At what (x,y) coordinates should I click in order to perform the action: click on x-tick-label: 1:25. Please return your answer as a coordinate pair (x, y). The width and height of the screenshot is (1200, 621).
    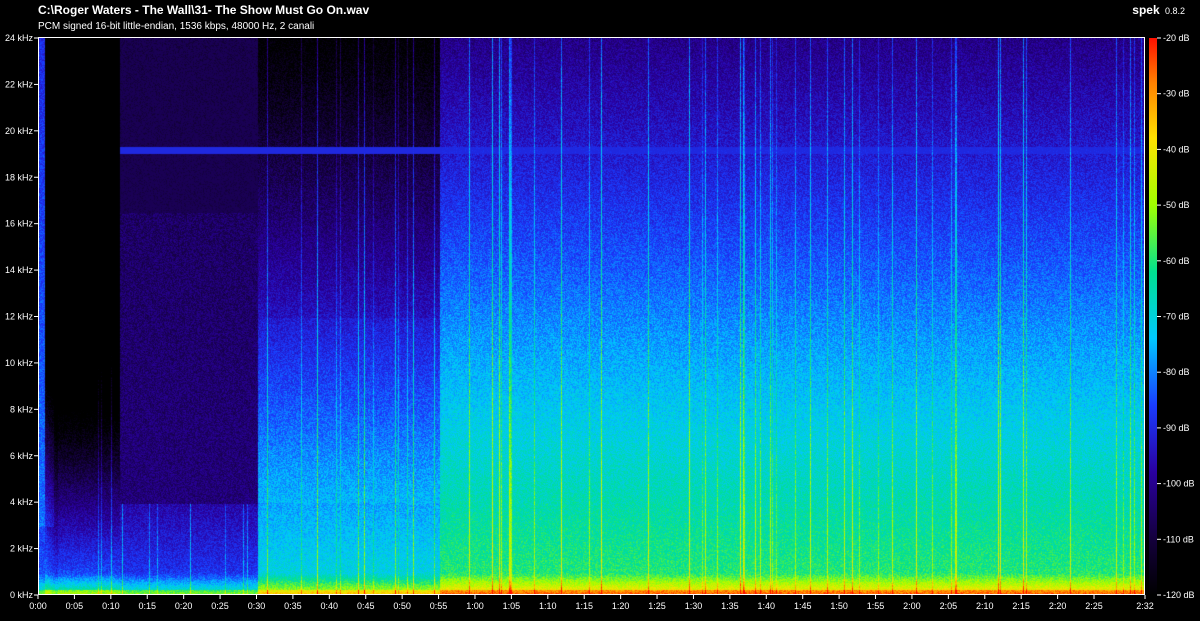
    Looking at the image, I should click on (657, 606).